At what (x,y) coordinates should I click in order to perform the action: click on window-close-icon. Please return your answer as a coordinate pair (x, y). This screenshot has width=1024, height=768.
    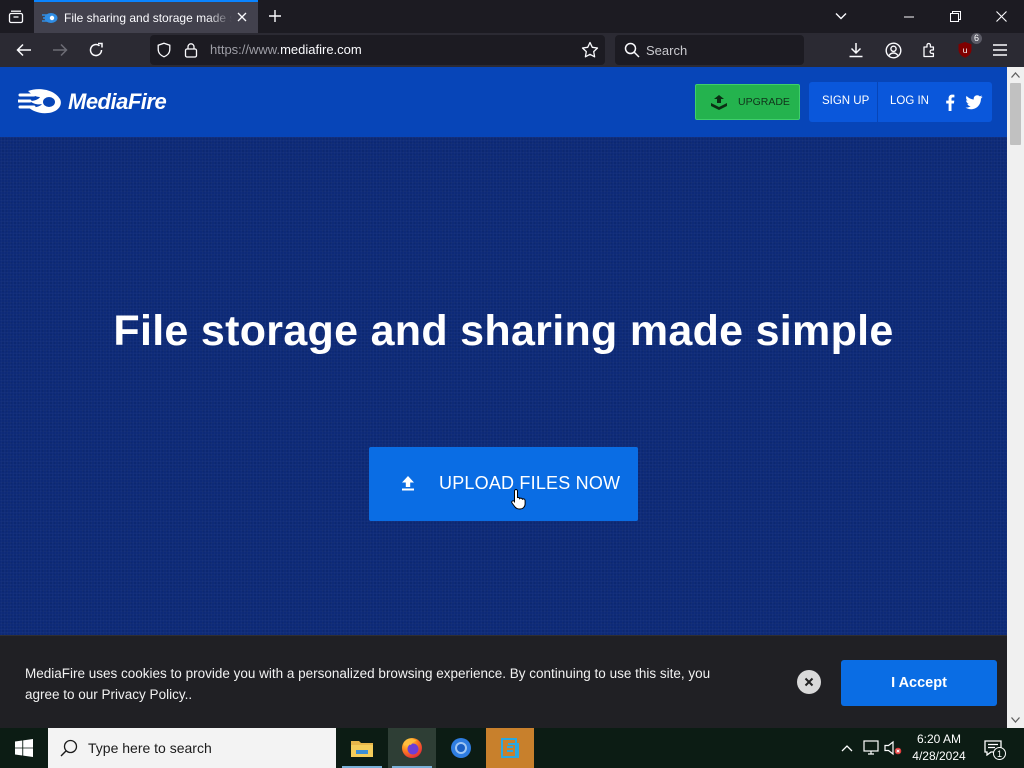
    Looking at the image, I should click on (1001, 16).